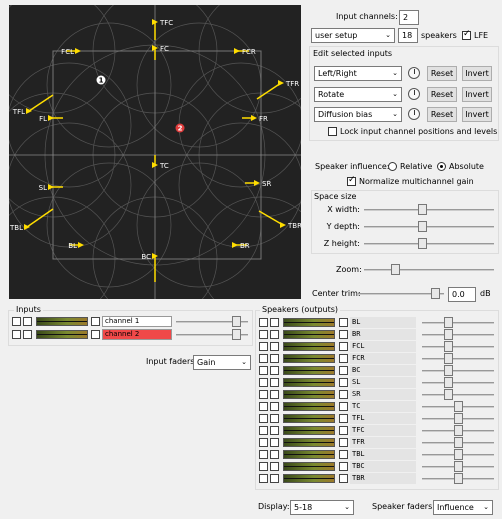  I want to click on speaker-marker-tfc: TFC, so click(162, 29).